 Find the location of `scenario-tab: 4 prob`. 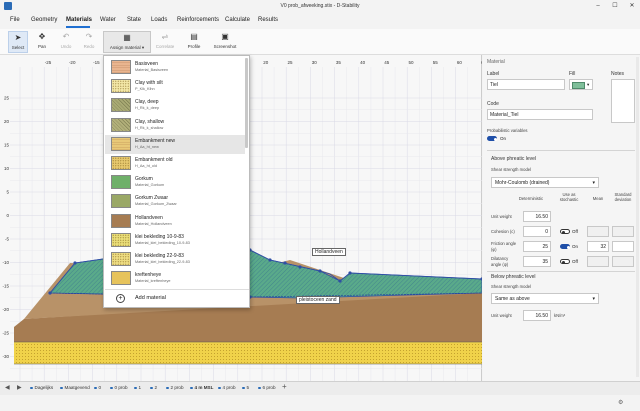

scenario-tab: 4 prob is located at coordinates (227, 387).